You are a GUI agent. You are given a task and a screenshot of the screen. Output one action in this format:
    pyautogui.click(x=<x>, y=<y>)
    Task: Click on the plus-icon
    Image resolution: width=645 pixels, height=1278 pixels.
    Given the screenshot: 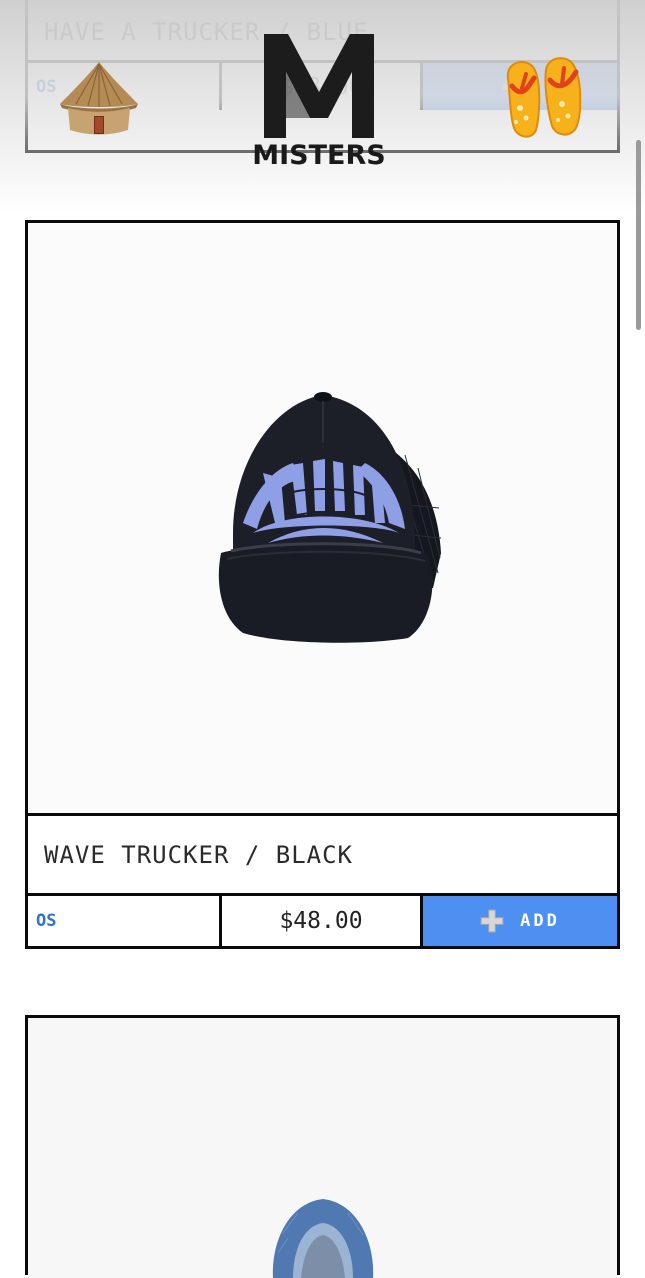 What is the action you would take?
    pyautogui.click(x=492, y=921)
    